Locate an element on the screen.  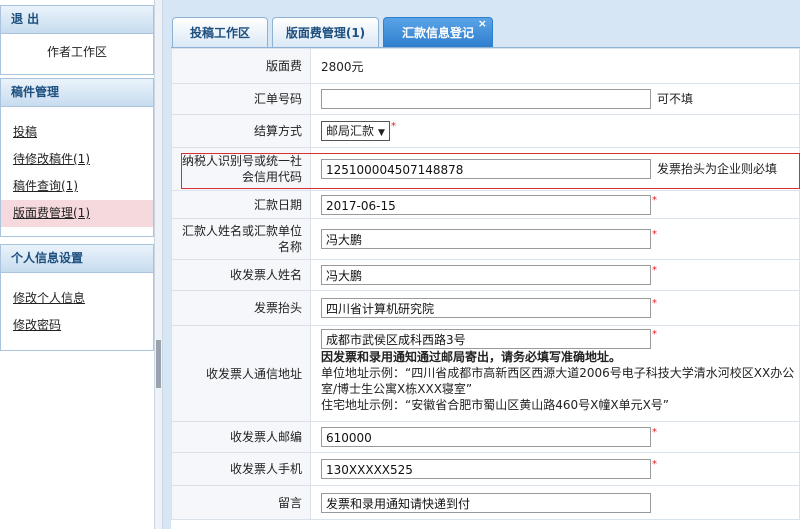
splitter-grip is located at coordinates (158, 364).